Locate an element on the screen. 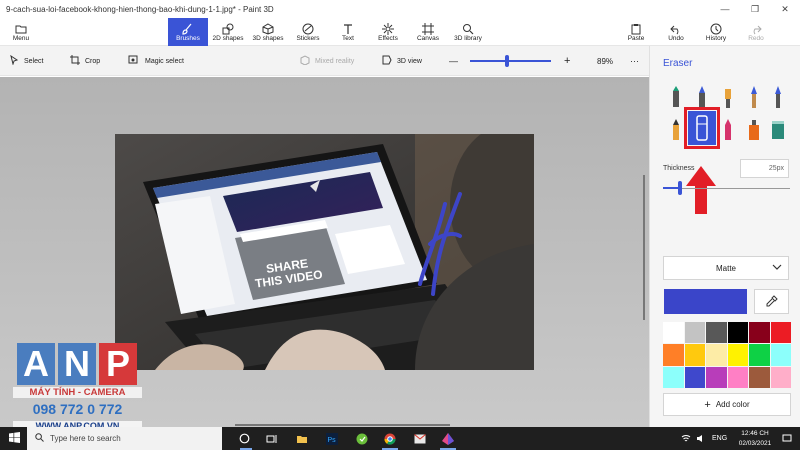 Image resolution: width=800 pixels, height=450 pixels. chevron-down-icon is located at coordinates (777, 268).